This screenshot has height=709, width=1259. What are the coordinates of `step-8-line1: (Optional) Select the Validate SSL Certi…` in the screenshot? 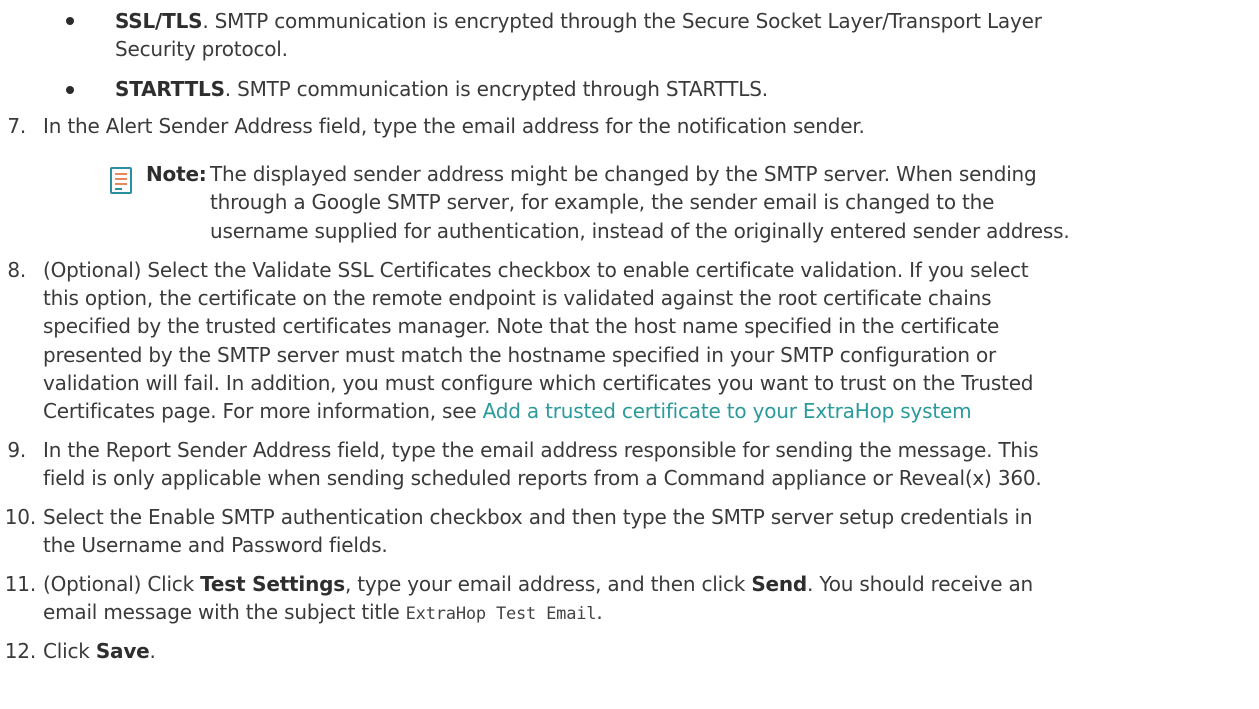 It's located at (536, 270).